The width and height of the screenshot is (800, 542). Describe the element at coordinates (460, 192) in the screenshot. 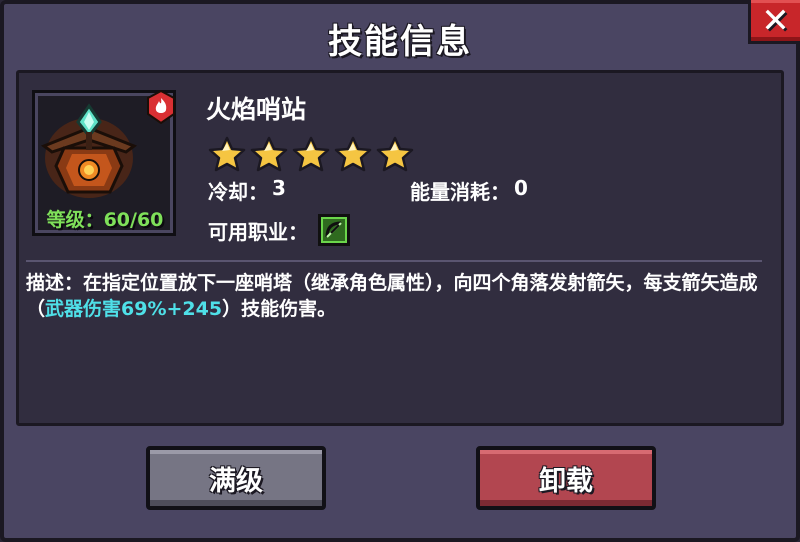

I see `energy-label: 能量消耗：` at that location.